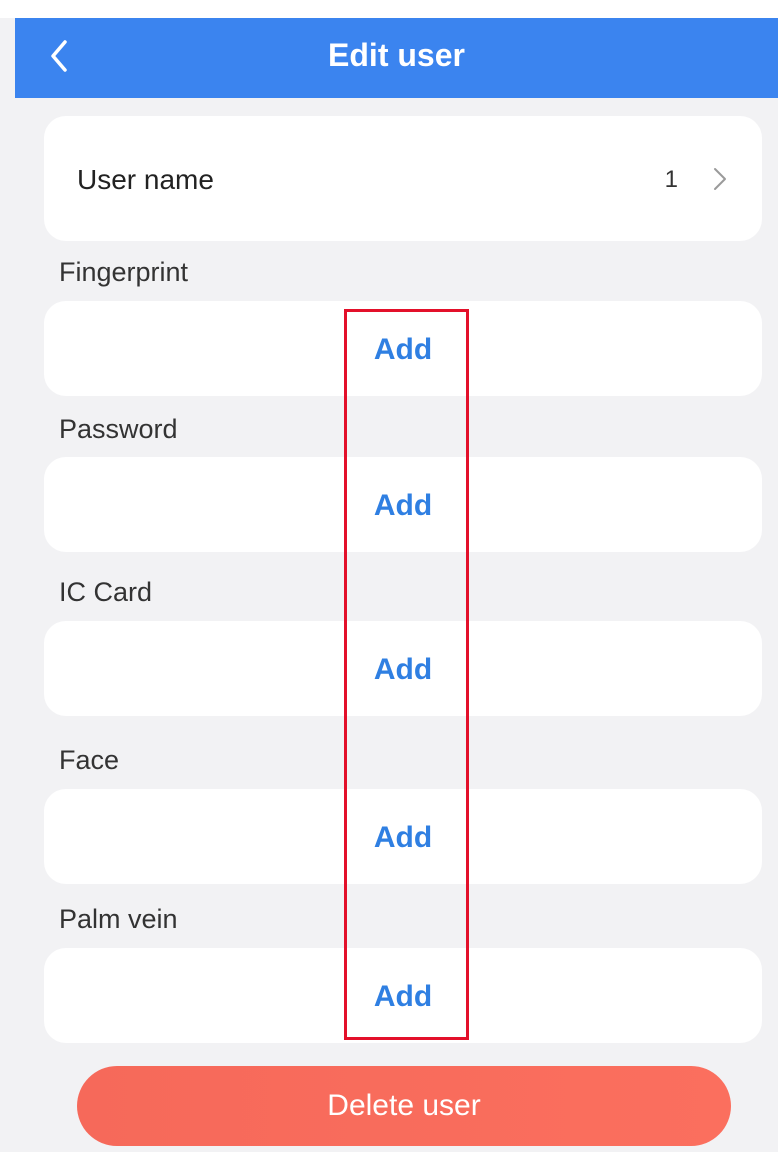 The height and width of the screenshot is (1152, 778). Describe the element at coordinates (404, 1106) in the screenshot. I see `delete-user-button: Delete user` at that location.